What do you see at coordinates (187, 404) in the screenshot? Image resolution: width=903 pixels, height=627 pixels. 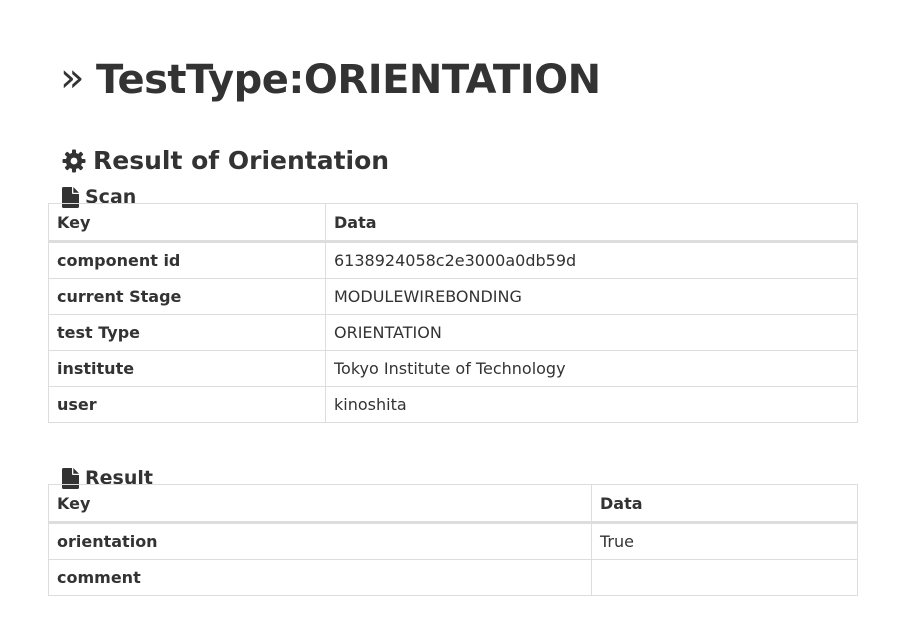 I see `row-key: user` at bounding box center [187, 404].